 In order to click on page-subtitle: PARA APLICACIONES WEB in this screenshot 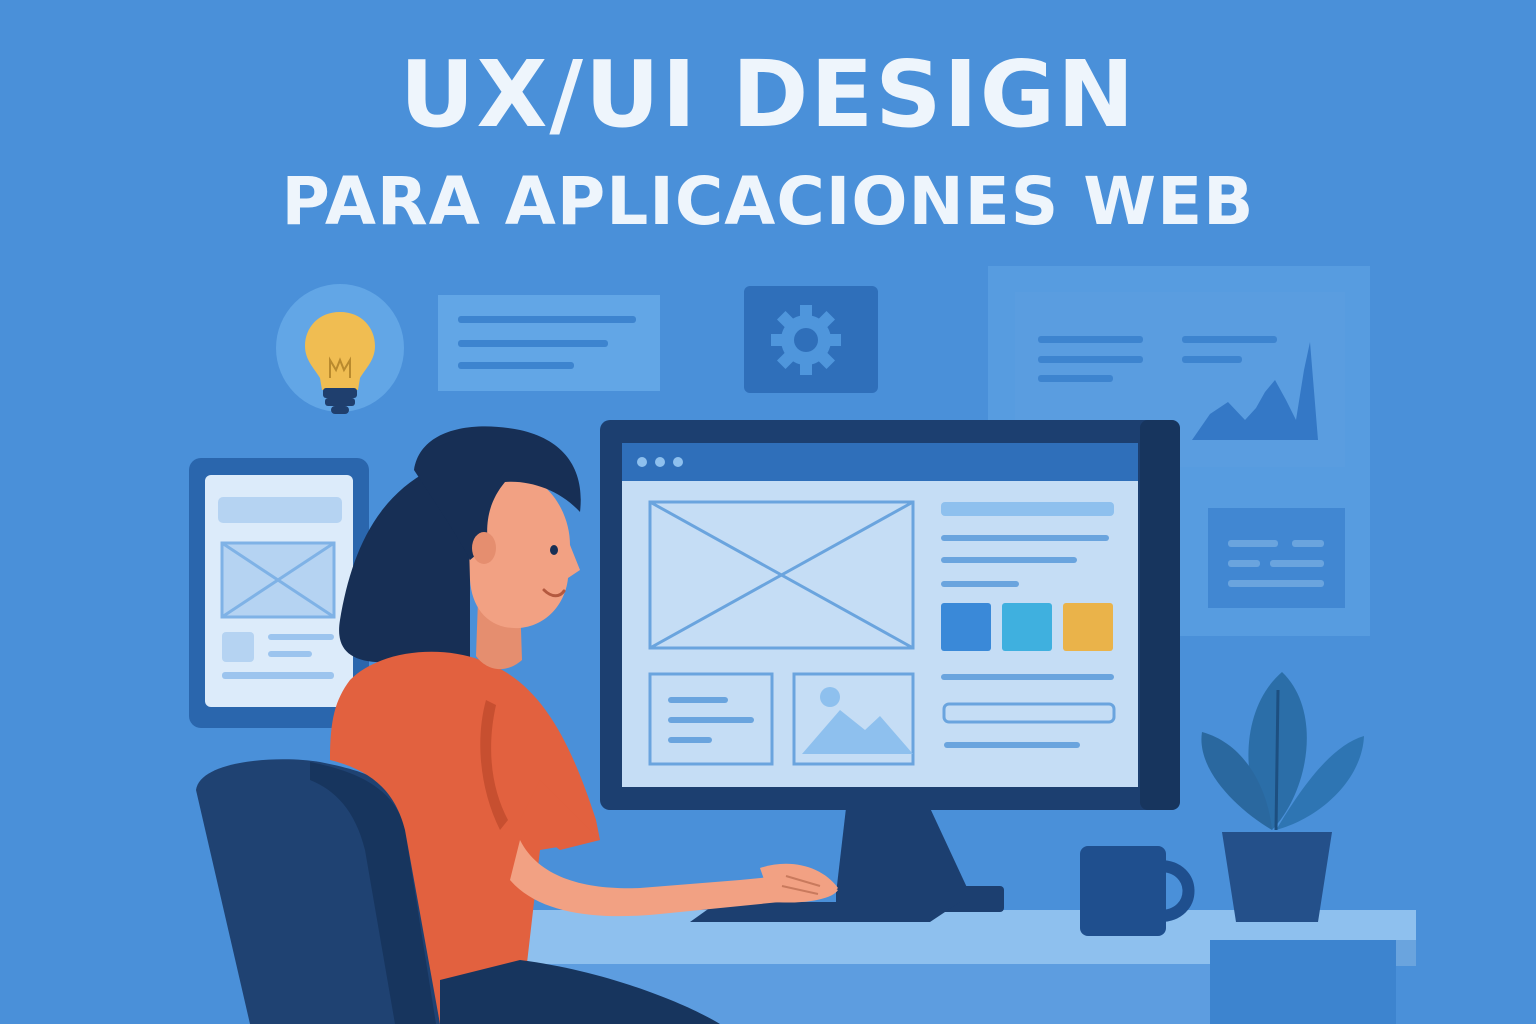, I will do `click(768, 201)`.